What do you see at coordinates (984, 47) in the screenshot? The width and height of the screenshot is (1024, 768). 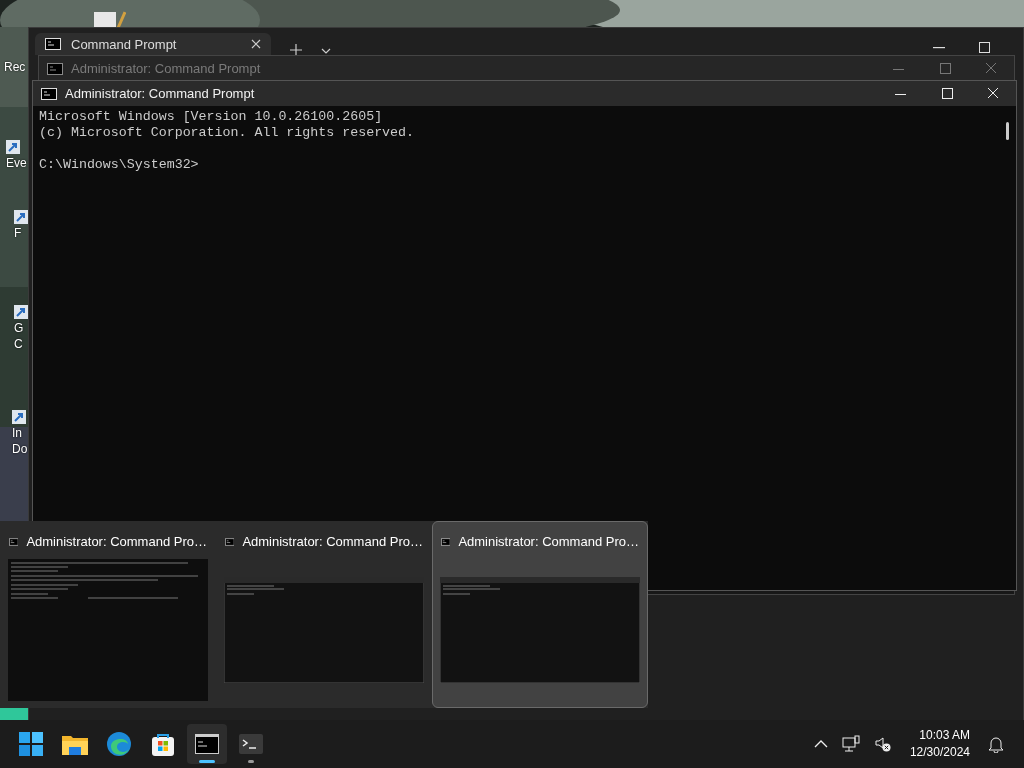 I see `maximize-icon` at bounding box center [984, 47].